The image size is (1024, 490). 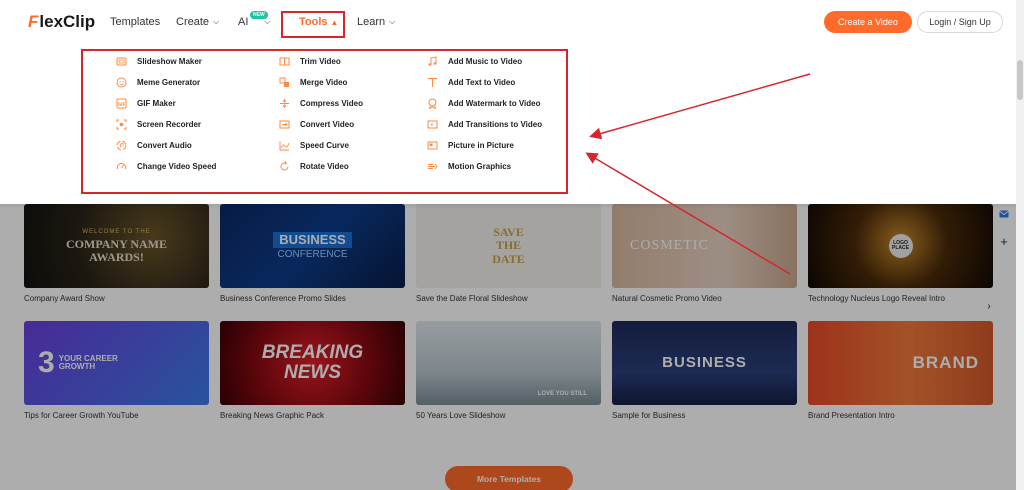 I want to click on template-card: COSMETIC Natural Cosmetic Promo Video, so click(x=704, y=253).